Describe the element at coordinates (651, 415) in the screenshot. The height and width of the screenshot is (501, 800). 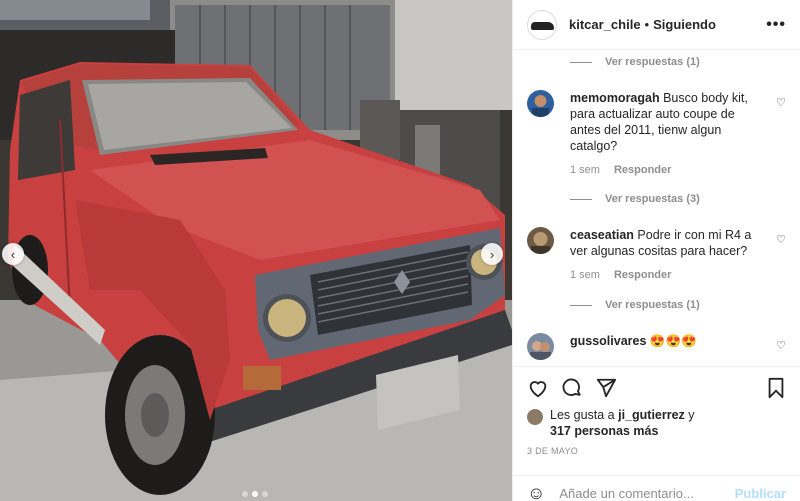
I see `liker-username: ji_gutierrez` at that location.